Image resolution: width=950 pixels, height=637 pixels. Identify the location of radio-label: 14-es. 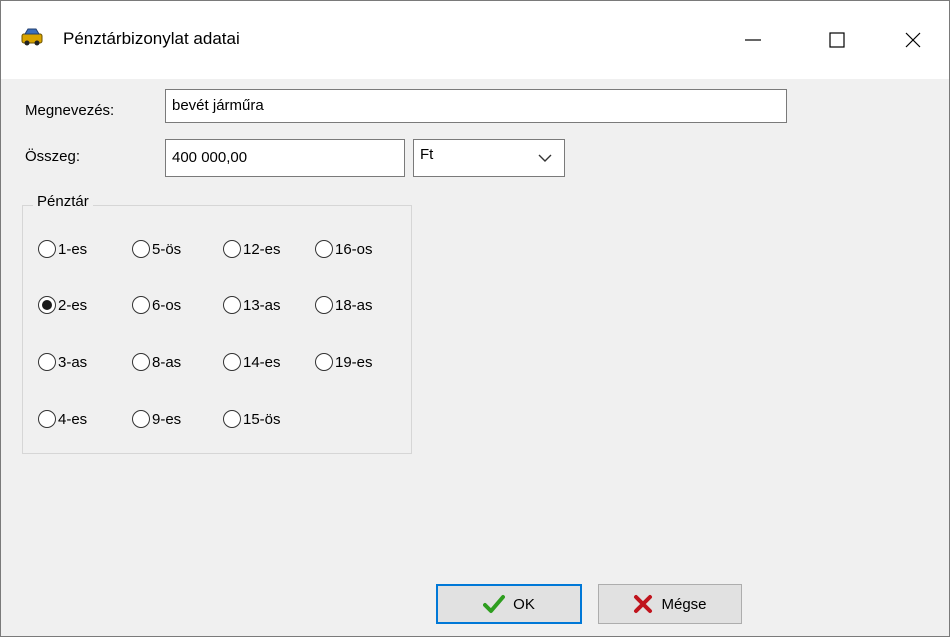
(262, 362).